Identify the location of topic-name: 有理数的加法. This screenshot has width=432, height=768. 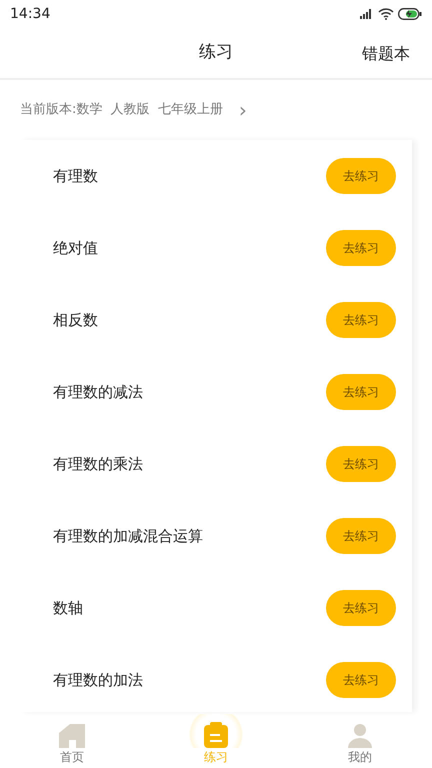
(98, 680).